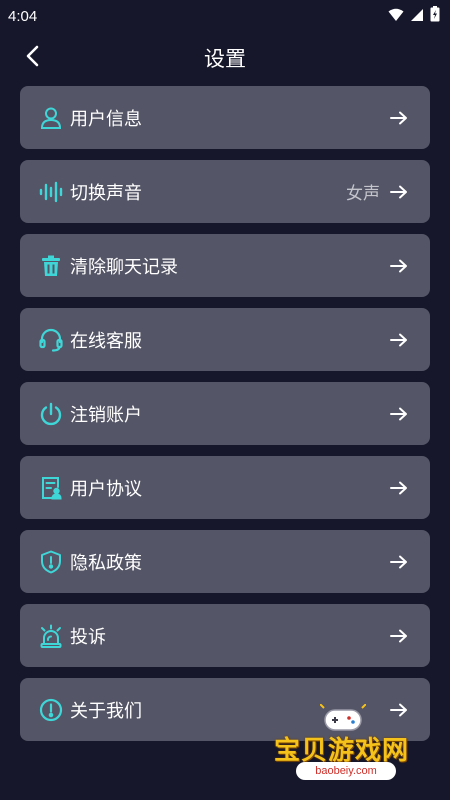 The height and width of the screenshot is (800, 450). What do you see at coordinates (51, 266) in the screenshot?
I see `trash-icon` at bounding box center [51, 266].